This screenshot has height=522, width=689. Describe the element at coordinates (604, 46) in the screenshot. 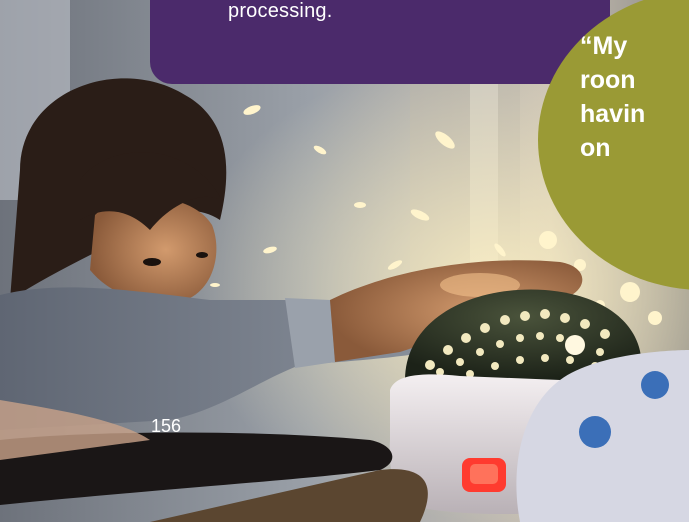

I see `quote-line: “My` at that location.